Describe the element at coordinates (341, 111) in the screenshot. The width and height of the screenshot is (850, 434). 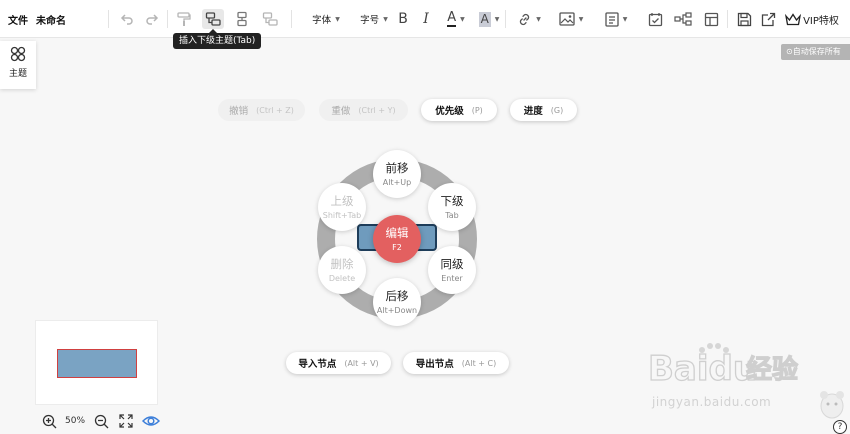
I see `redo-label: 重做` at that location.